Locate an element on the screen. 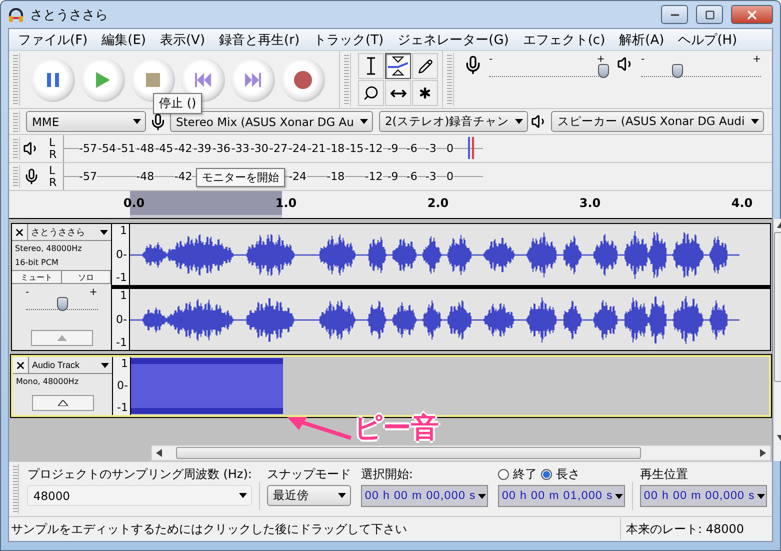 This screenshot has height=551, width=781. timeline-ruler: 0.0 1.0 2.0 3.0 4.0 is located at coordinates (446, 204).